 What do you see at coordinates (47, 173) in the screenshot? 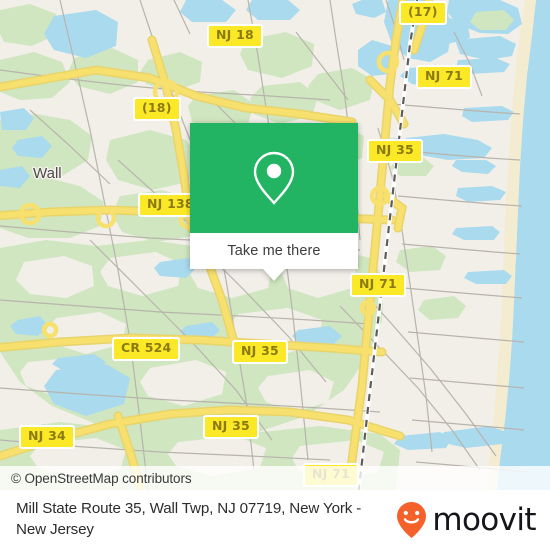
I see `place-label-wall: Wall` at bounding box center [47, 173].